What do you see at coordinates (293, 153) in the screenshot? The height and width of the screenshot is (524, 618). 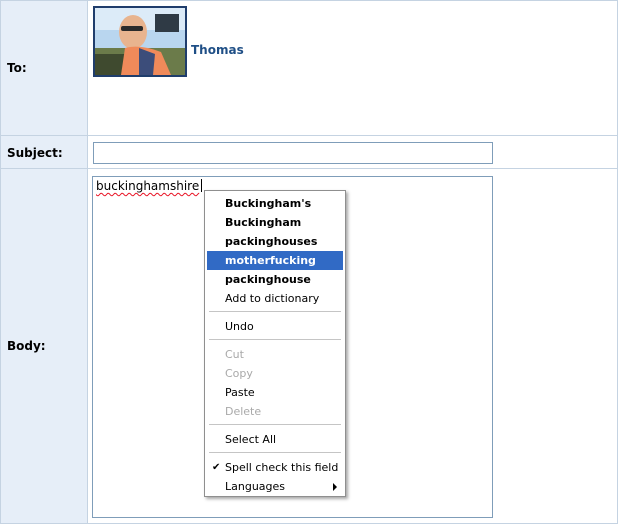 I see `subject-input` at bounding box center [293, 153].